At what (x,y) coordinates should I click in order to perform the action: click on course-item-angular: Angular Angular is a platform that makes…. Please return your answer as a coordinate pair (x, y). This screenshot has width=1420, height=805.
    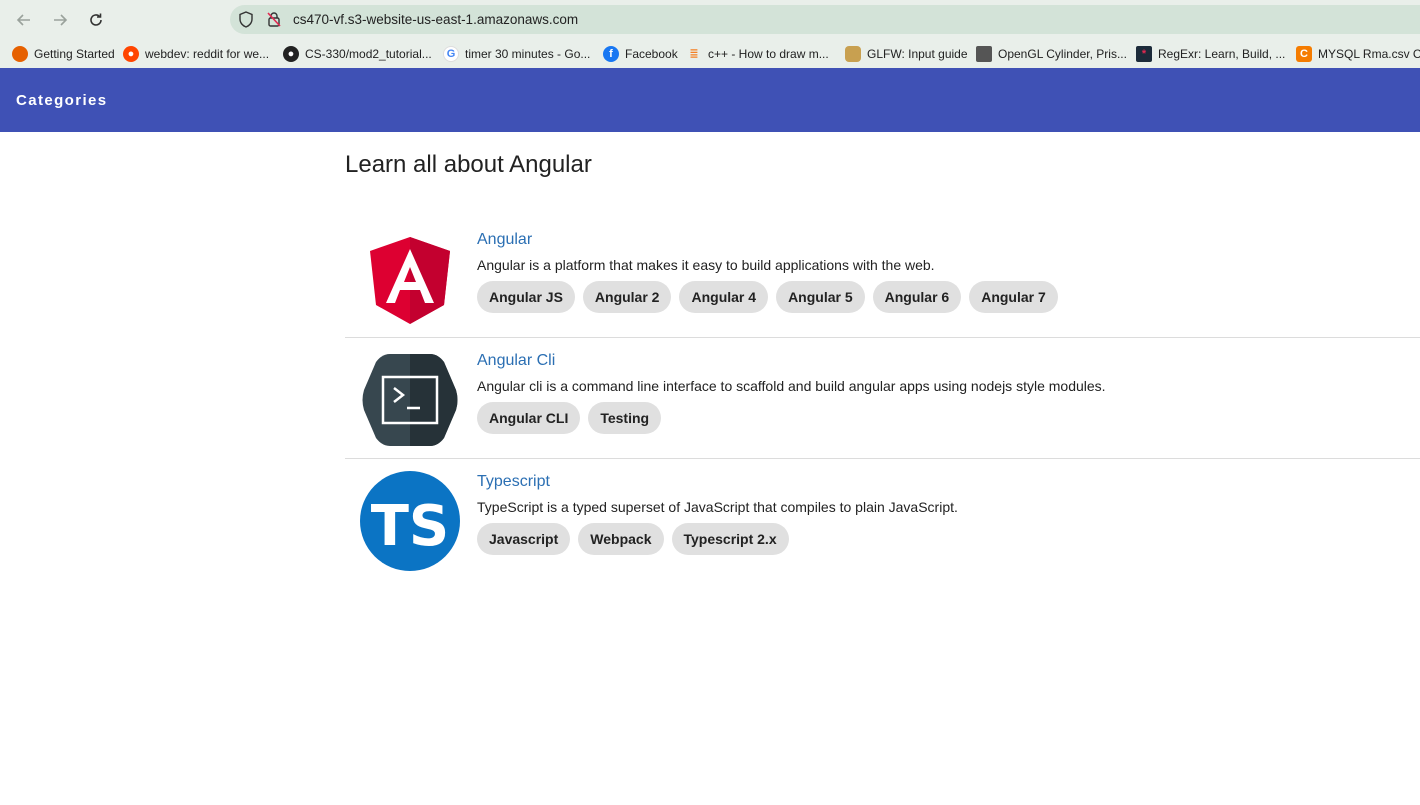
    Looking at the image, I should click on (882, 277).